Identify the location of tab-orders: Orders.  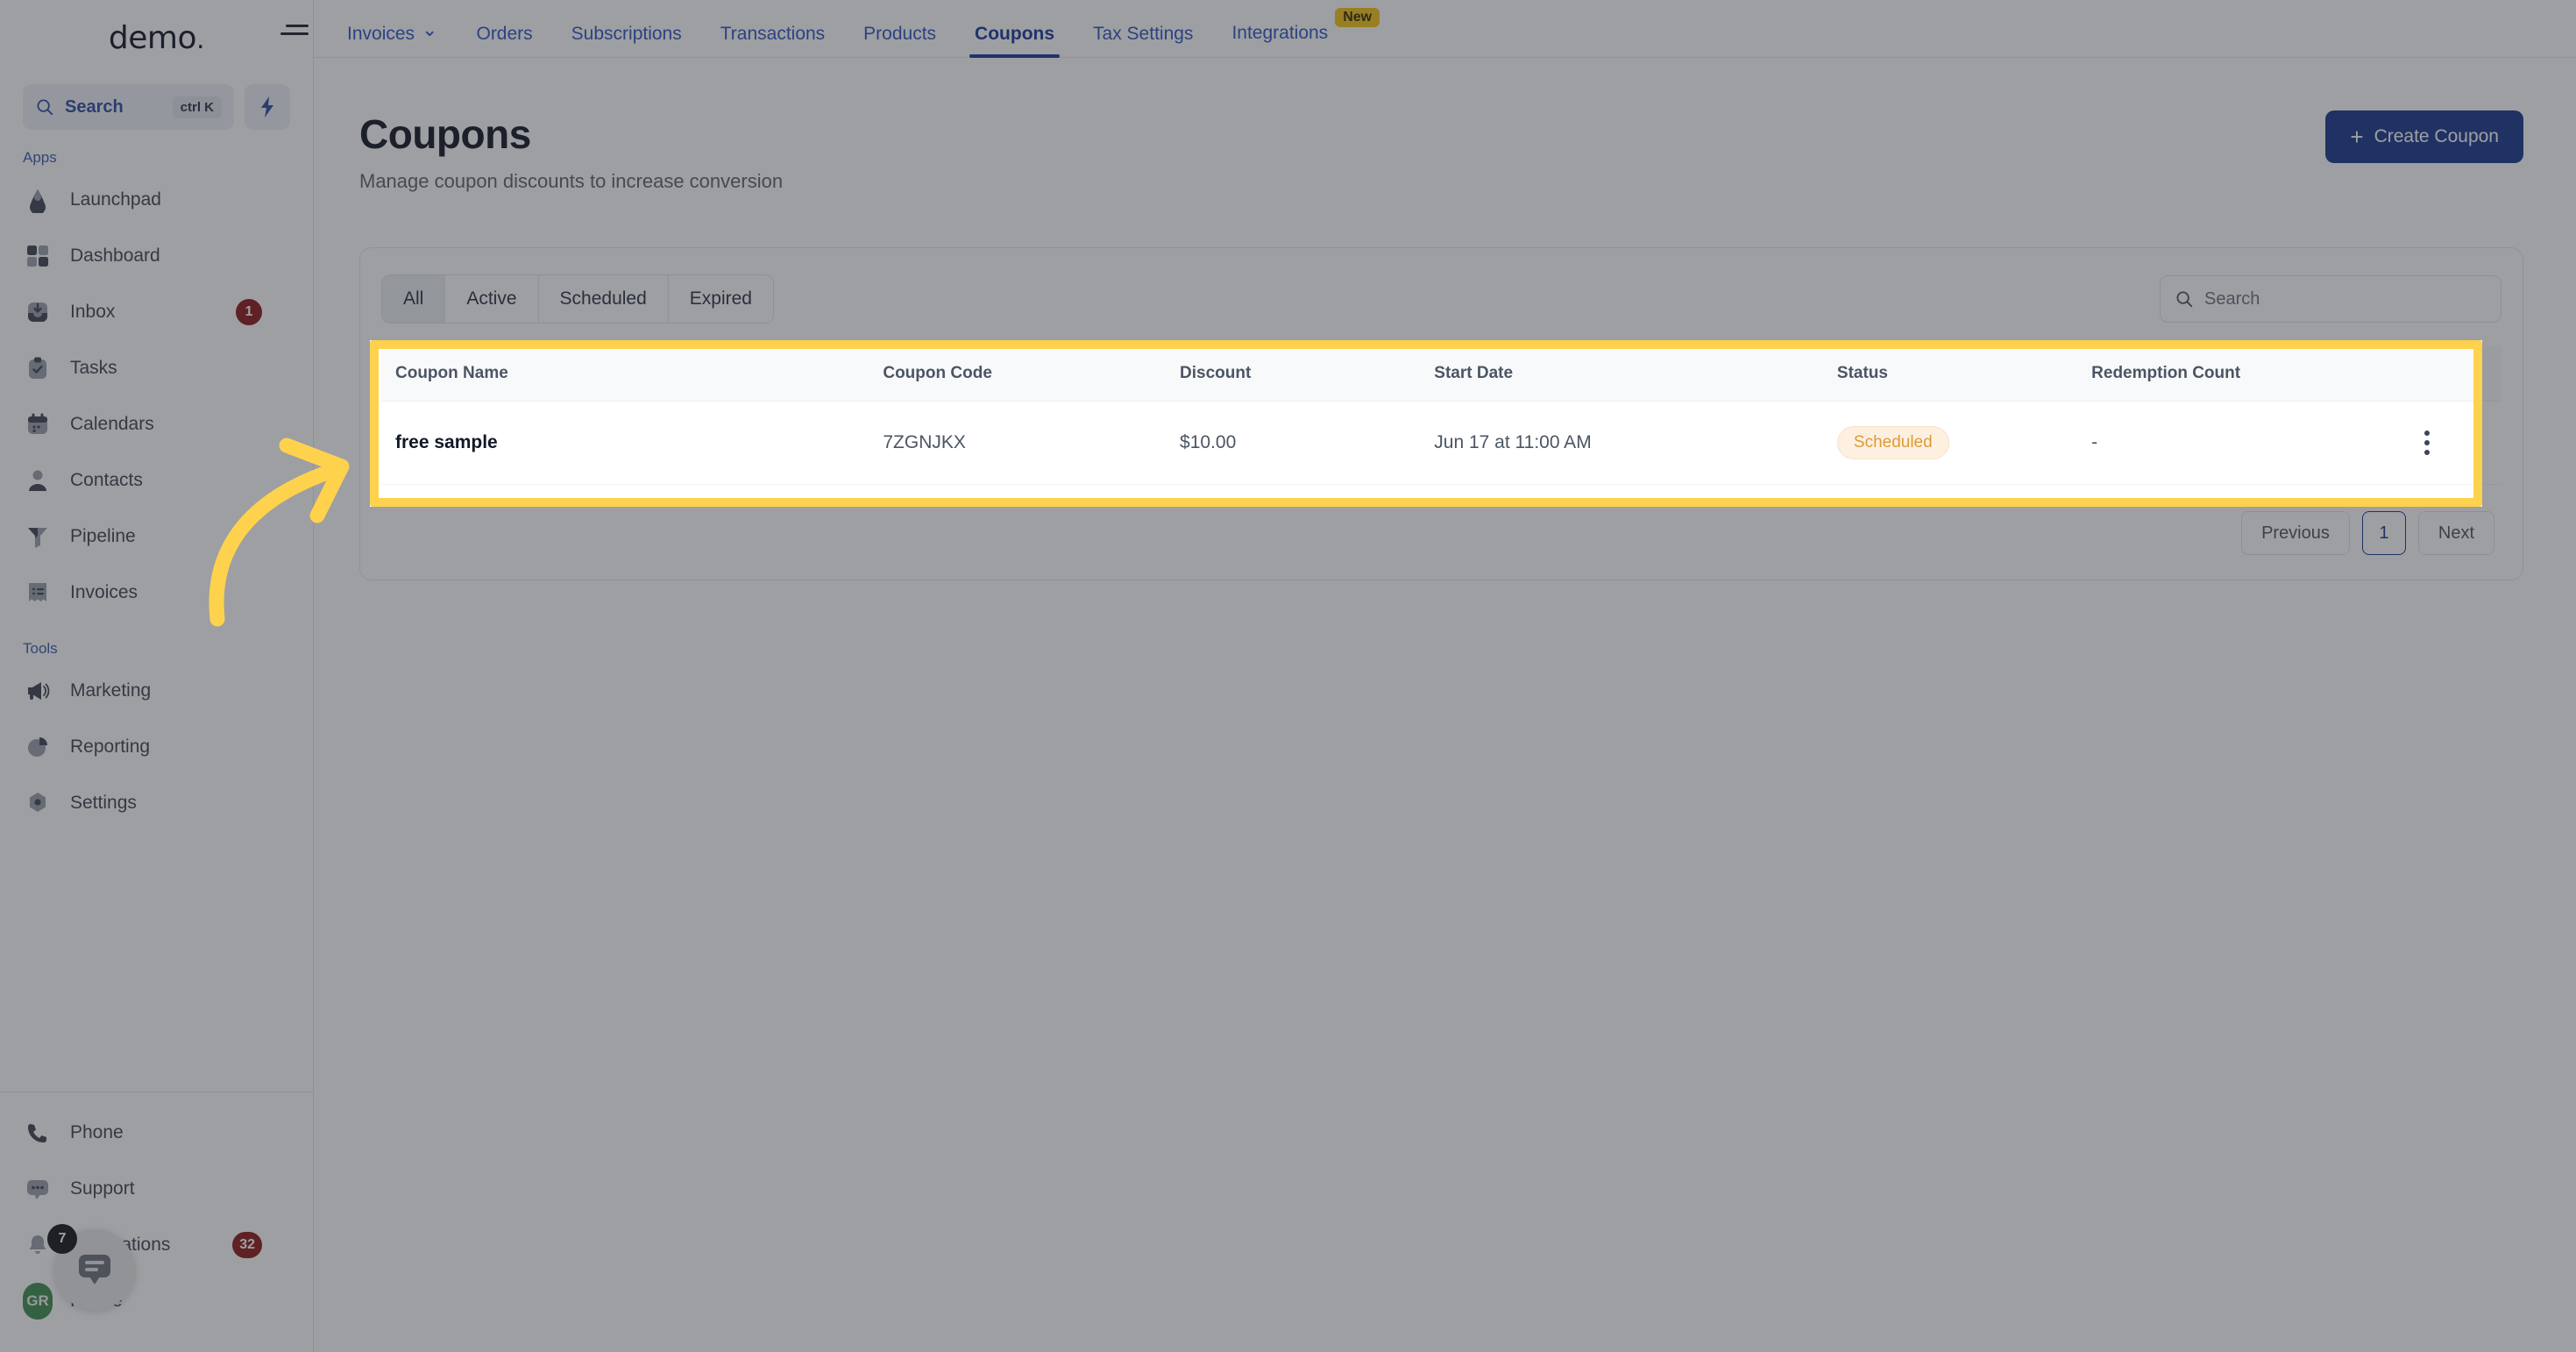
(504, 41).